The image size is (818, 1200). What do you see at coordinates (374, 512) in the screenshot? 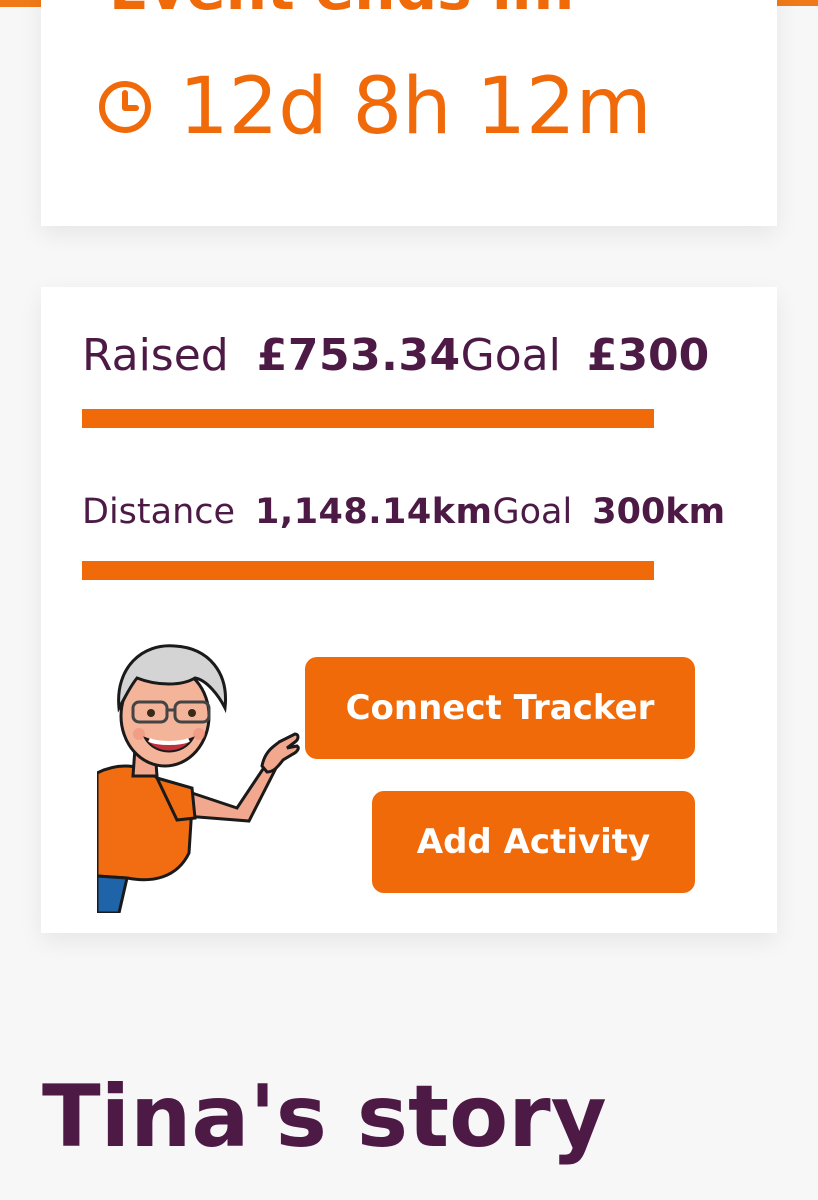
I see `distance-value: 1,148.14km` at bounding box center [374, 512].